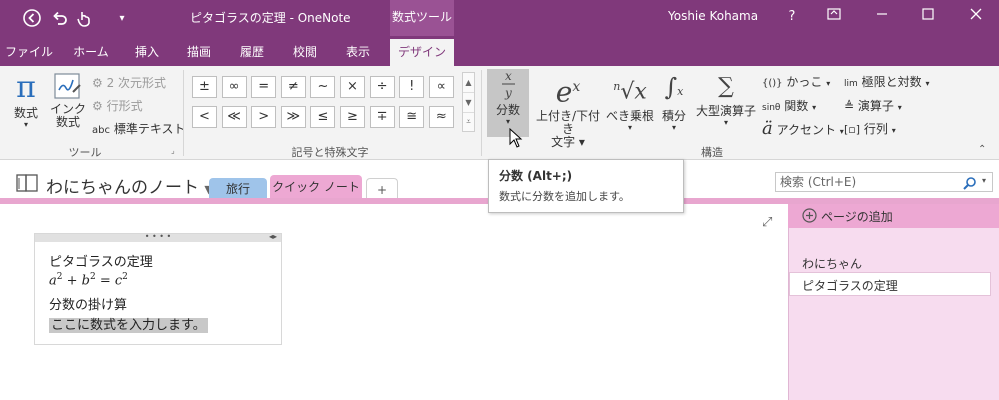 This screenshot has width=999, height=400. I want to click on ink-label-2: 数式, so click(67, 122).